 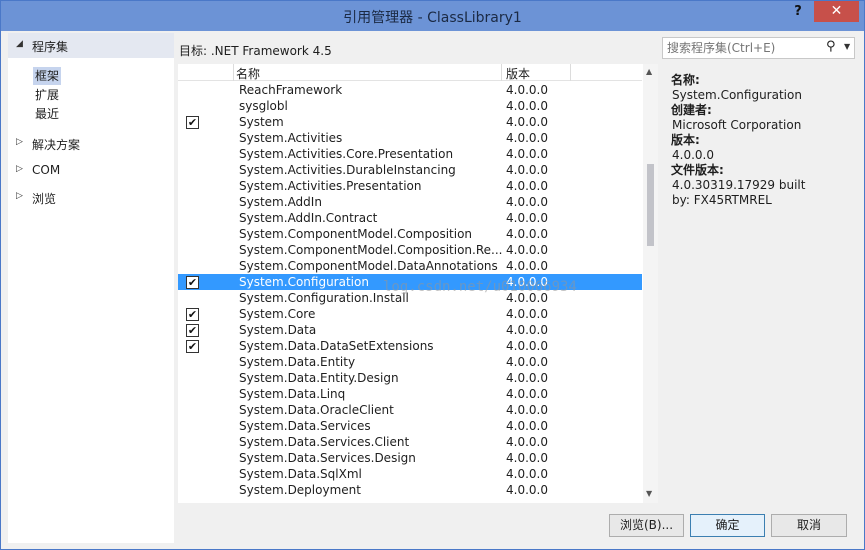 I want to click on nav-item-solution: ▷ 解决方案, so click(x=91, y=144).